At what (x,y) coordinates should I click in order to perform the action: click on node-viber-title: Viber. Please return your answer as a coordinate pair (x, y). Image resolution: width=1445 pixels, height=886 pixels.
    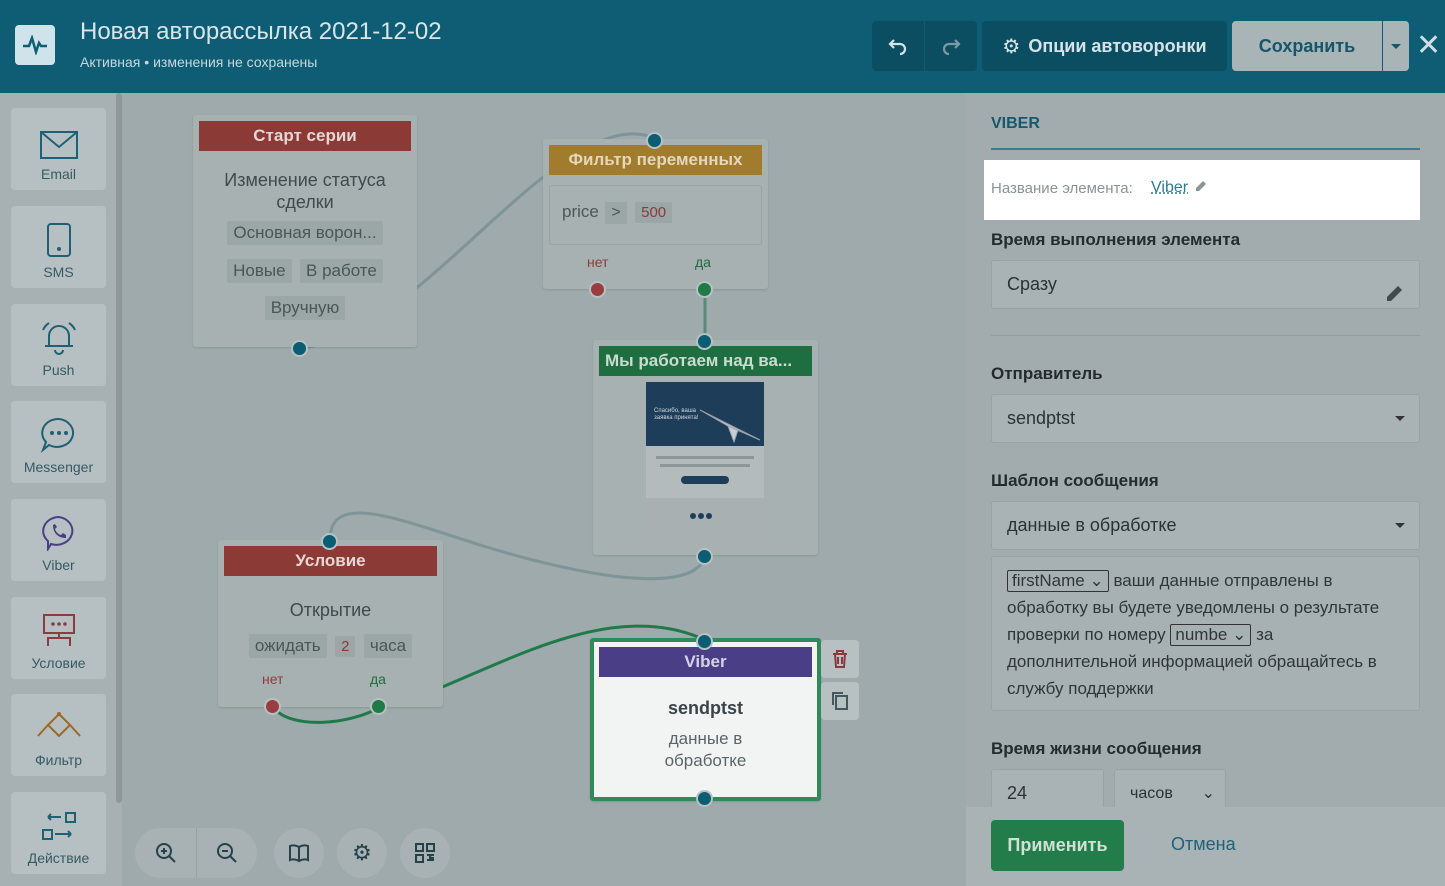
    Looking at the image, I should click on (705, 662).